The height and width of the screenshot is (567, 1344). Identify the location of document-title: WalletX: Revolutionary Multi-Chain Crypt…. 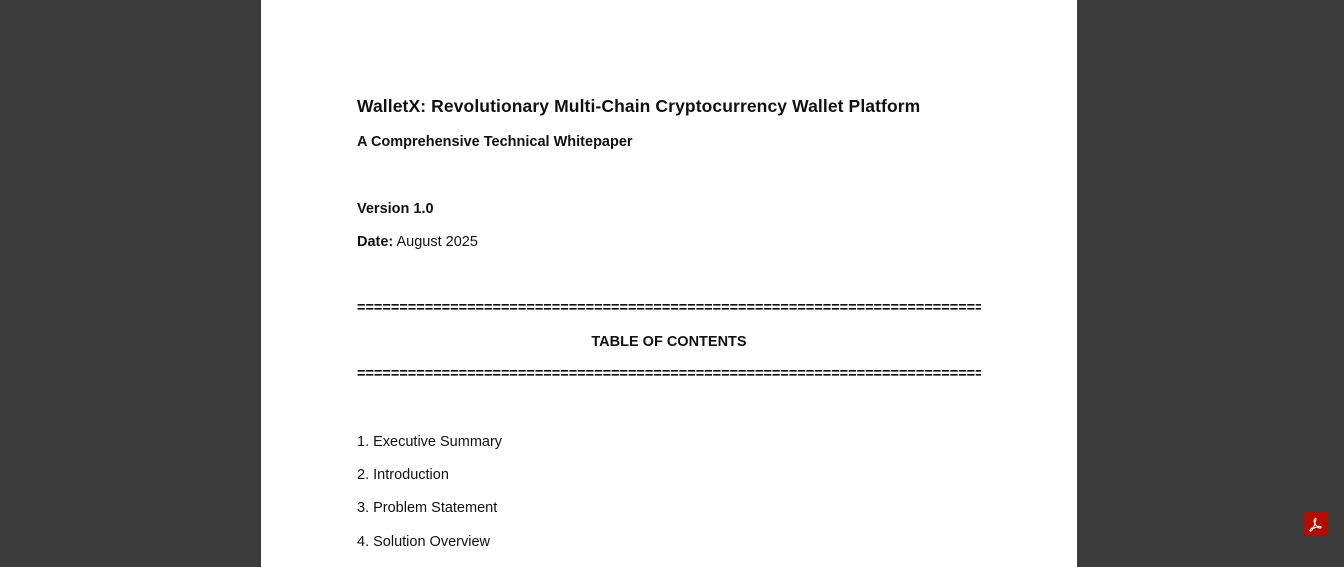
(639, 106).